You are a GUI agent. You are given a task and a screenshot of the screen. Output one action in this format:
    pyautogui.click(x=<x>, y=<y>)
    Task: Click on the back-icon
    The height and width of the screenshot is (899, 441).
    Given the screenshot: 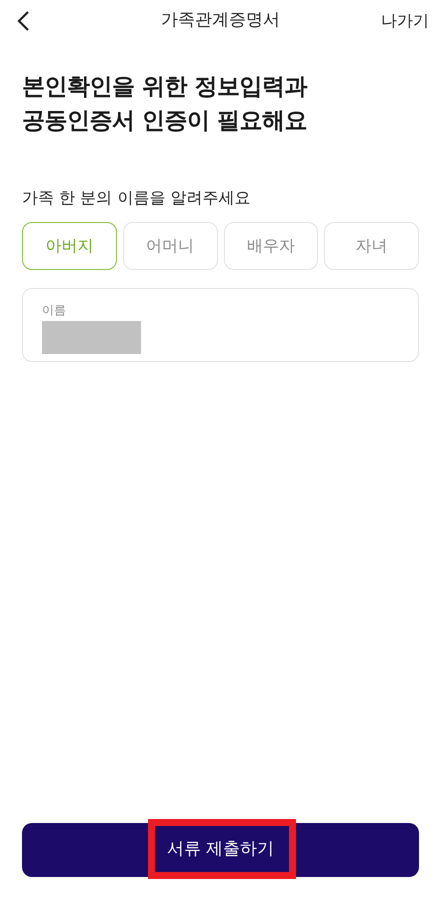 What is the action you would take?
    pyautogui.click(x=23, y=21)
    